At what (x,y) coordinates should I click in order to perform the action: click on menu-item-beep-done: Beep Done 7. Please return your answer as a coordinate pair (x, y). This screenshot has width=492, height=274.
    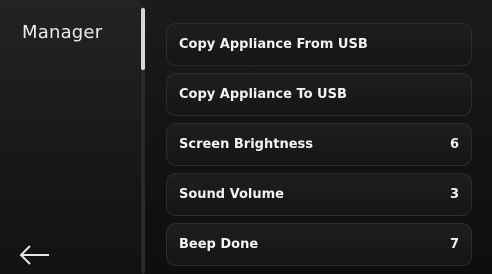
    Looking at the image, I should click on (319, 244).